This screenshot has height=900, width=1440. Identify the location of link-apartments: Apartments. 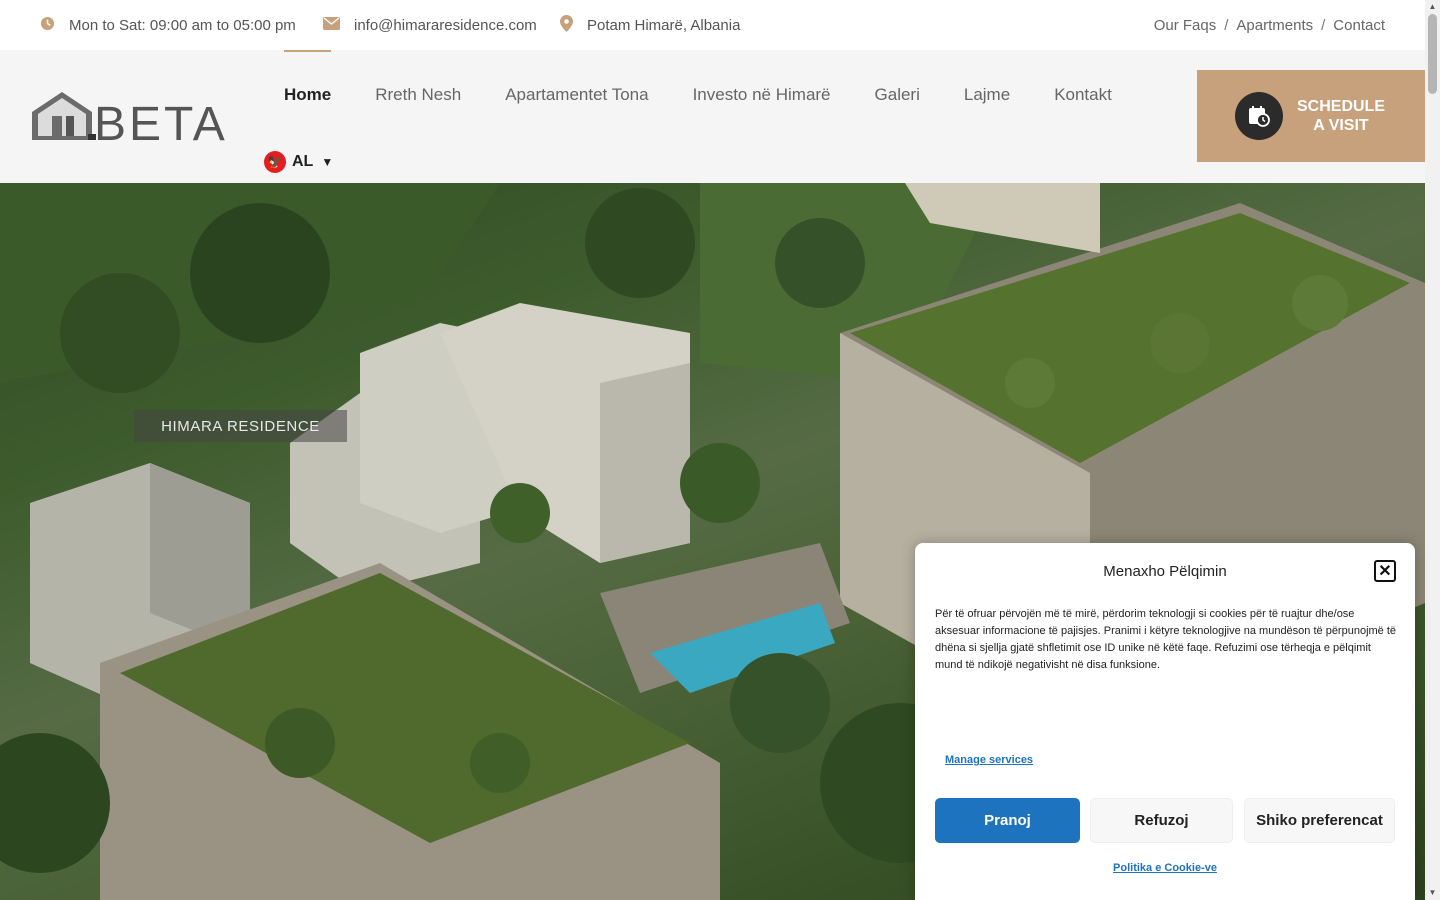
(1274, 25).